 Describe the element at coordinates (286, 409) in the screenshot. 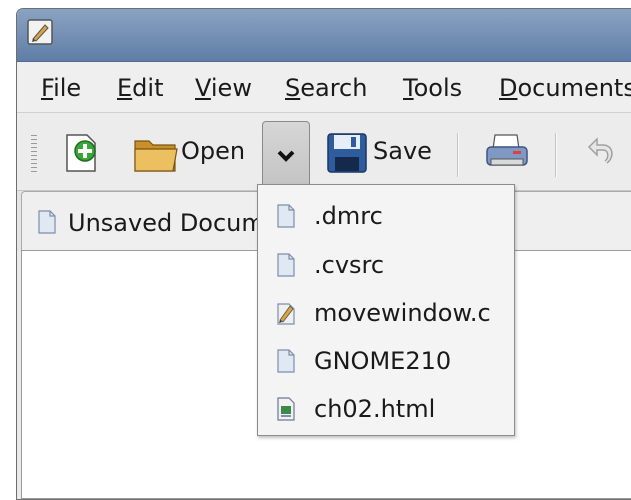

I see `html-file-icon` at that location.